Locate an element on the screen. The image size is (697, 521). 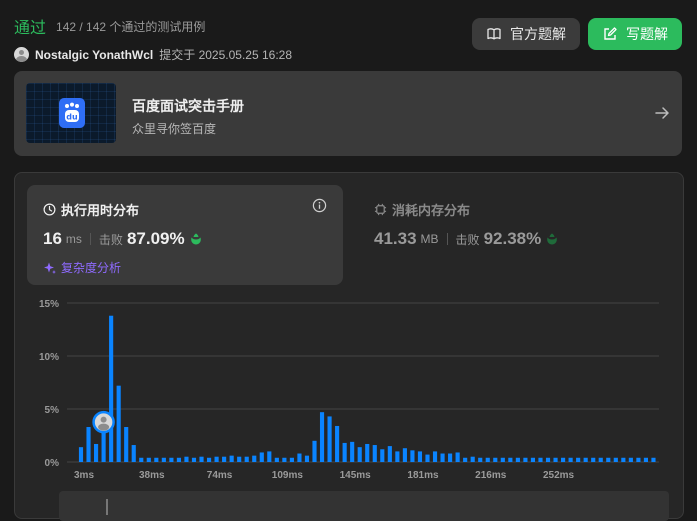
write-solution-button: 写题解 is located at coordinates (635, 34).